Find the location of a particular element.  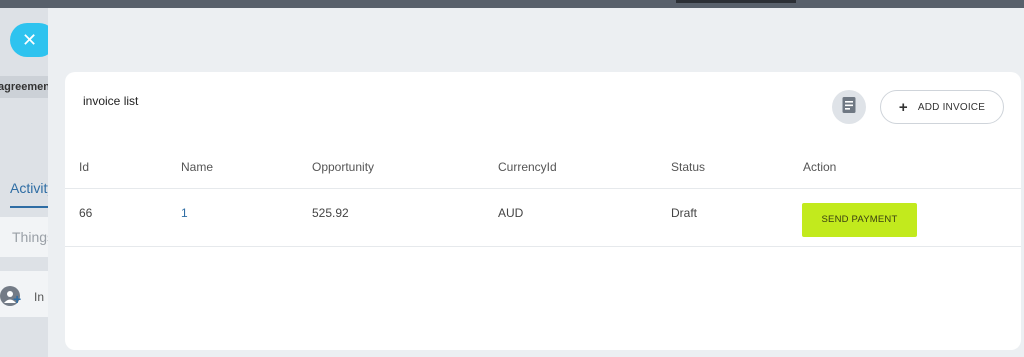

cell-id: 66 is located at coordinates (86, 213).